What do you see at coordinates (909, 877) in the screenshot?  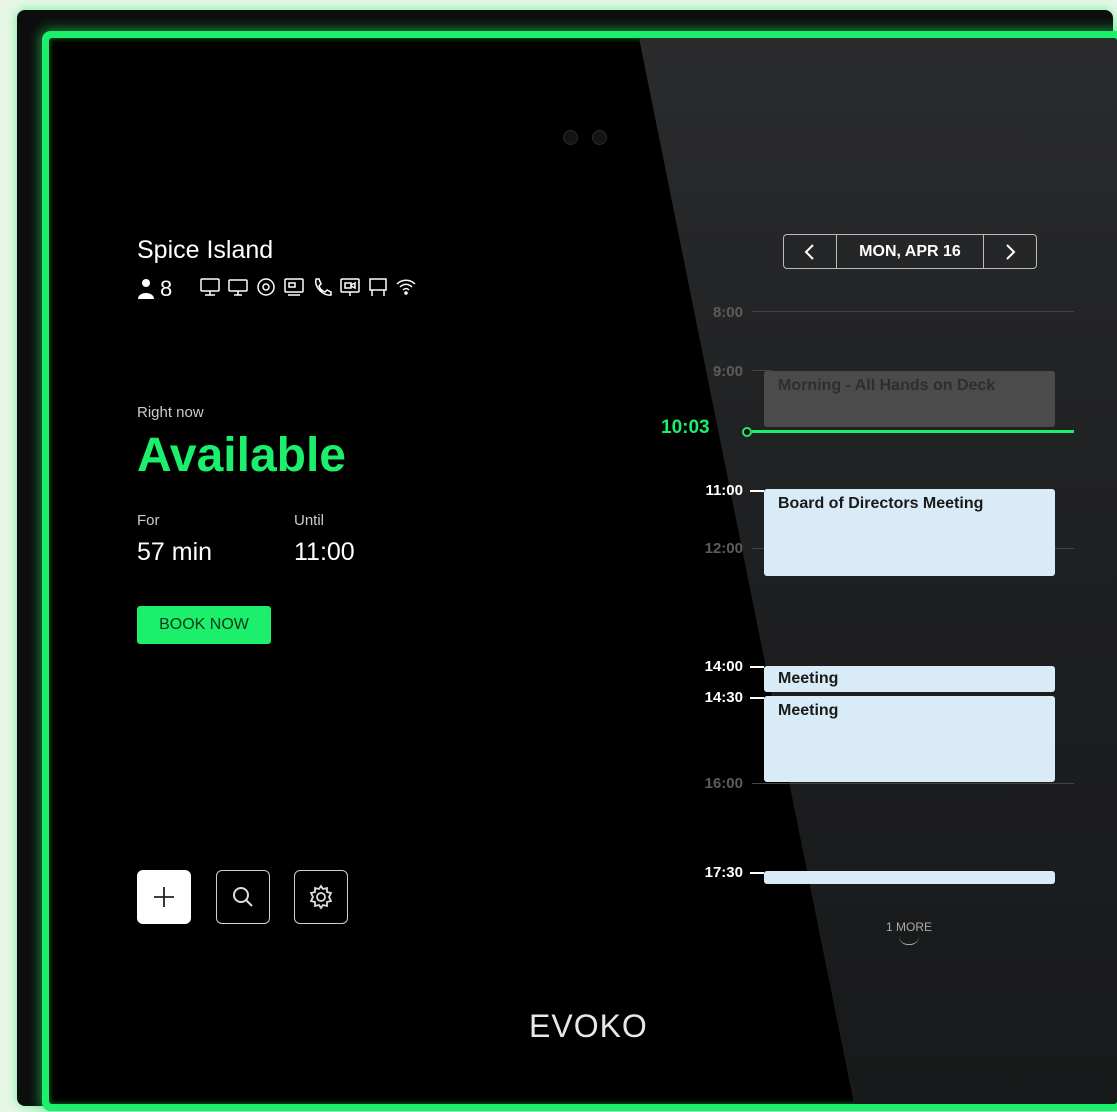 I see `event-block` at bounding box center [909, 877].